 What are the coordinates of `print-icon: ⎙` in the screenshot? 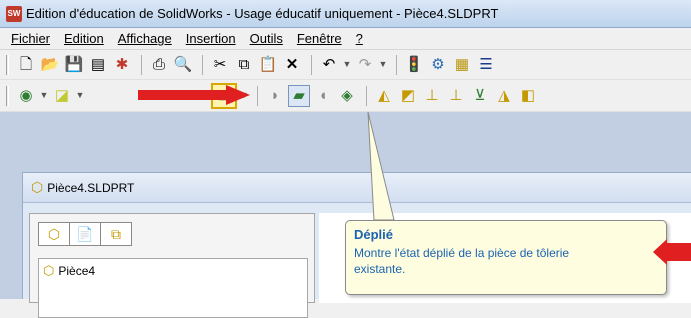 It's located at (159, 65).